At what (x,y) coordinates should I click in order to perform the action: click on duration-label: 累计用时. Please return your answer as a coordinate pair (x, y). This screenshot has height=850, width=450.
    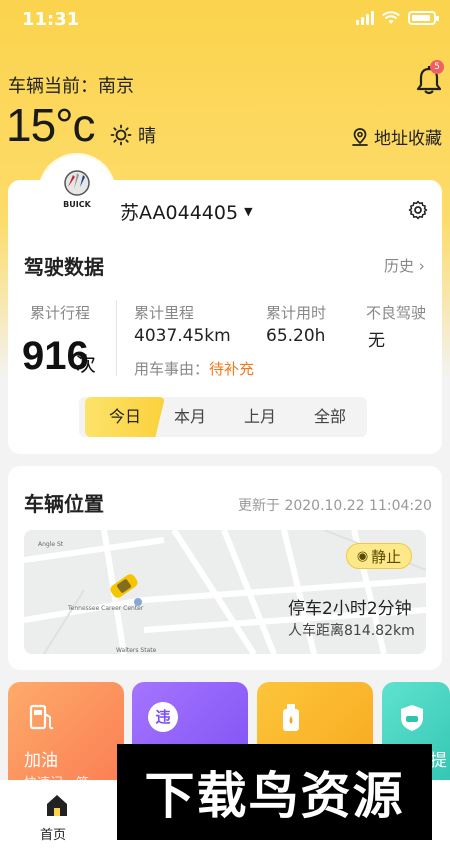
    Looking at the image, I should click on (296, 313).